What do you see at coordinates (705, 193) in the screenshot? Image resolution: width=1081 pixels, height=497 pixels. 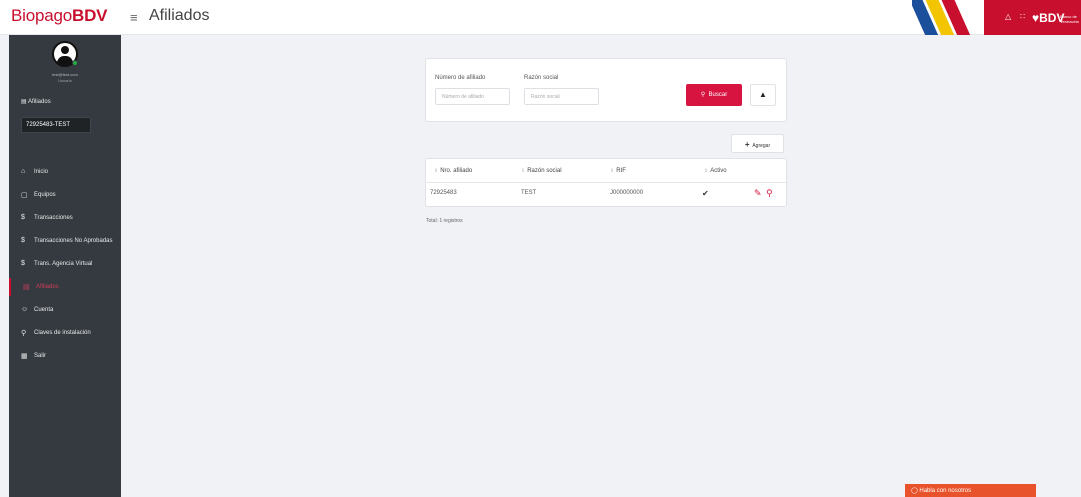 I see `check-icon: ✔` at bounding box center [705, 193].